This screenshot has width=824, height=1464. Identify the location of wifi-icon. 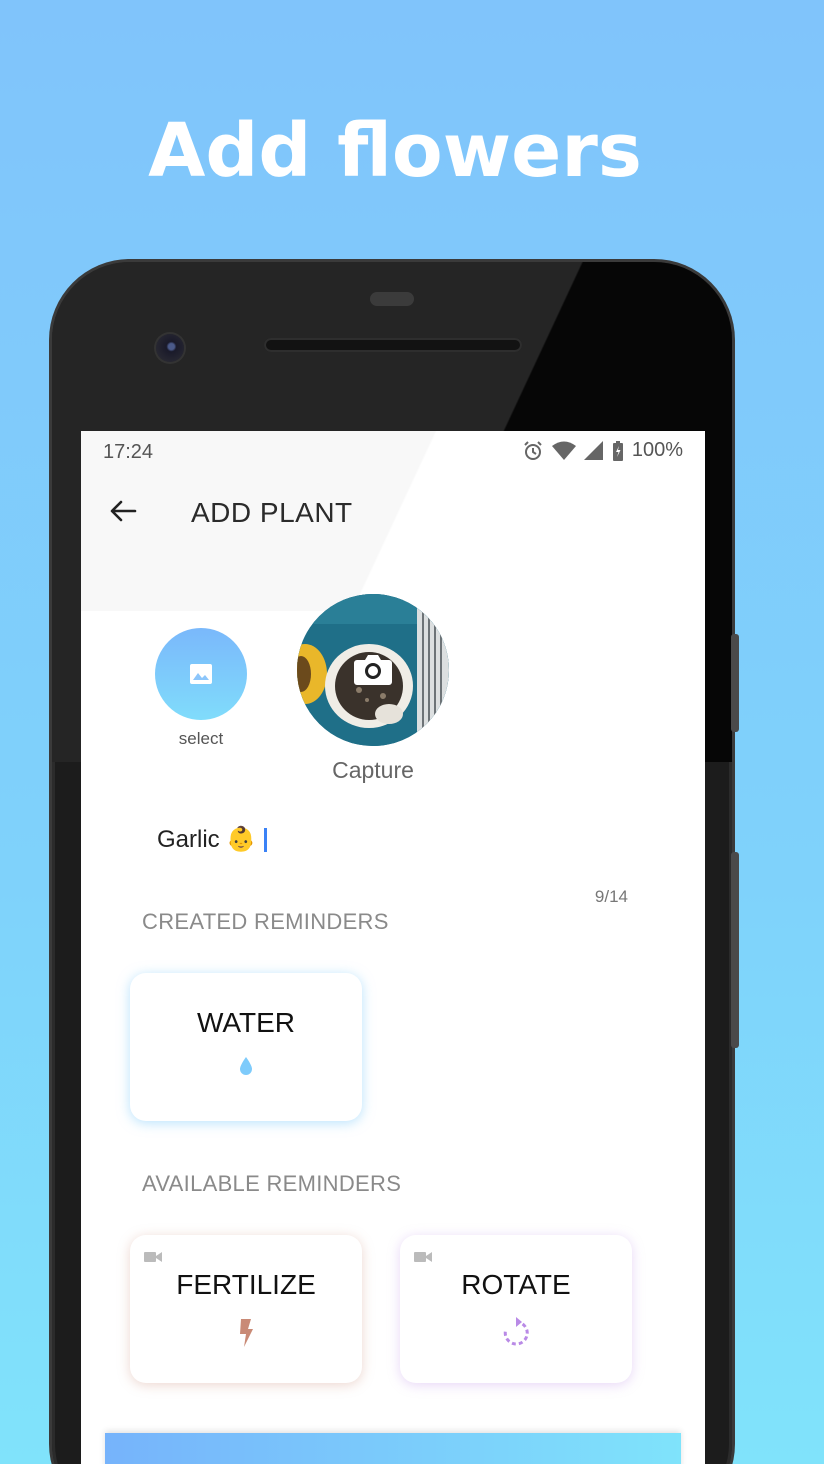
(563, 450).